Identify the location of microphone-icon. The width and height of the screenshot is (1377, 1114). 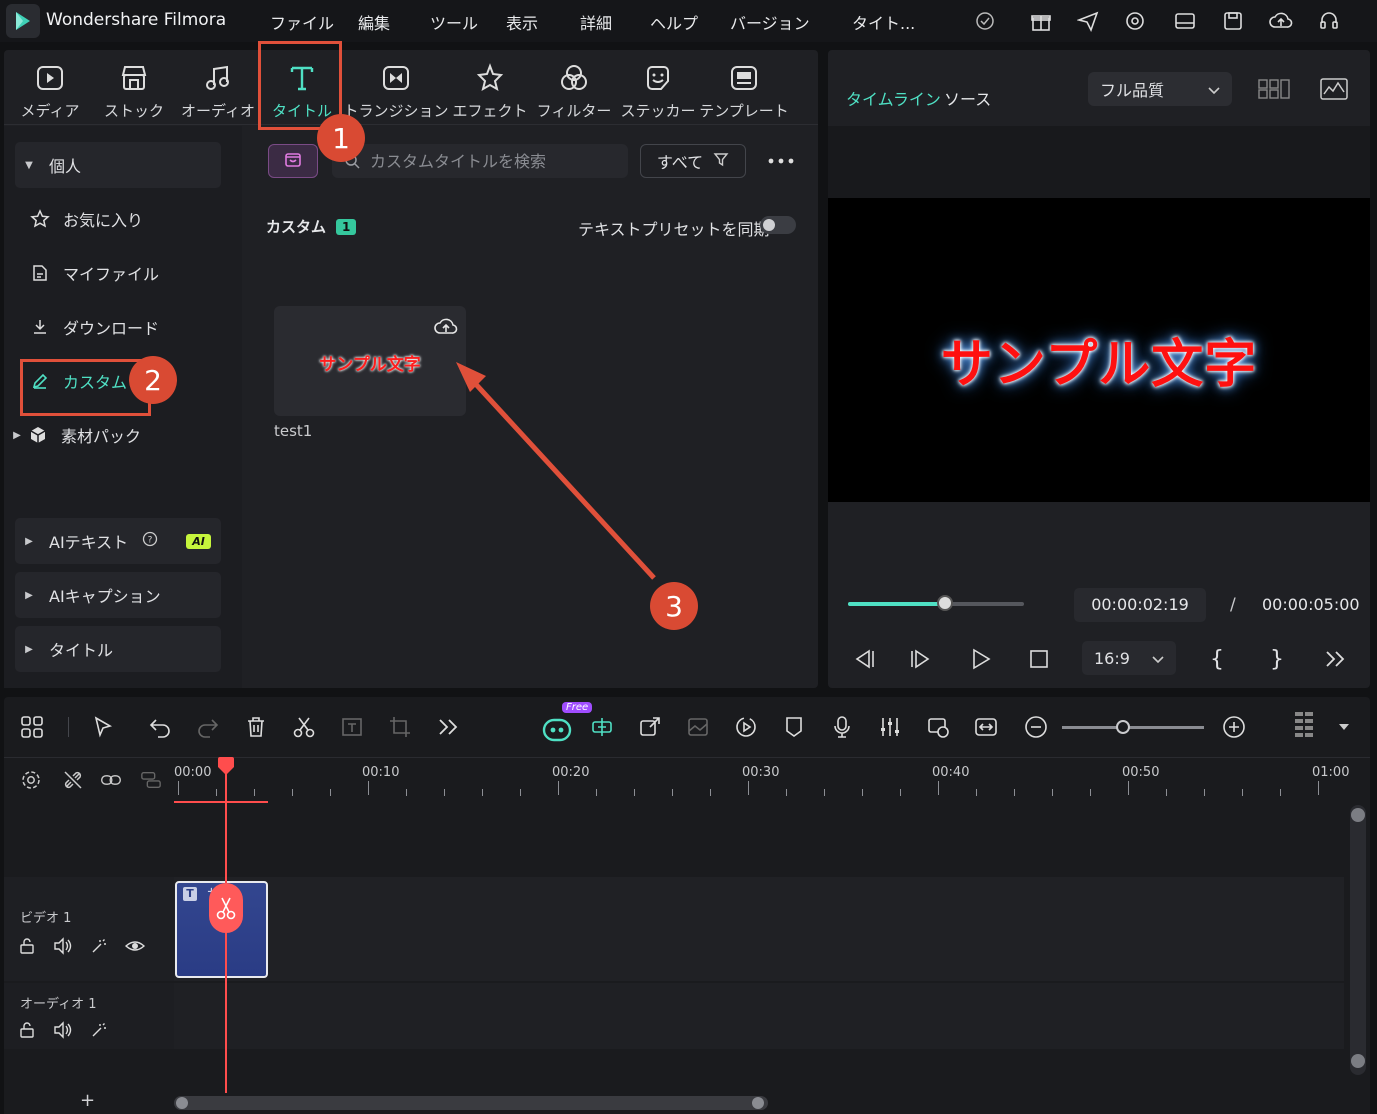
(842, 727).